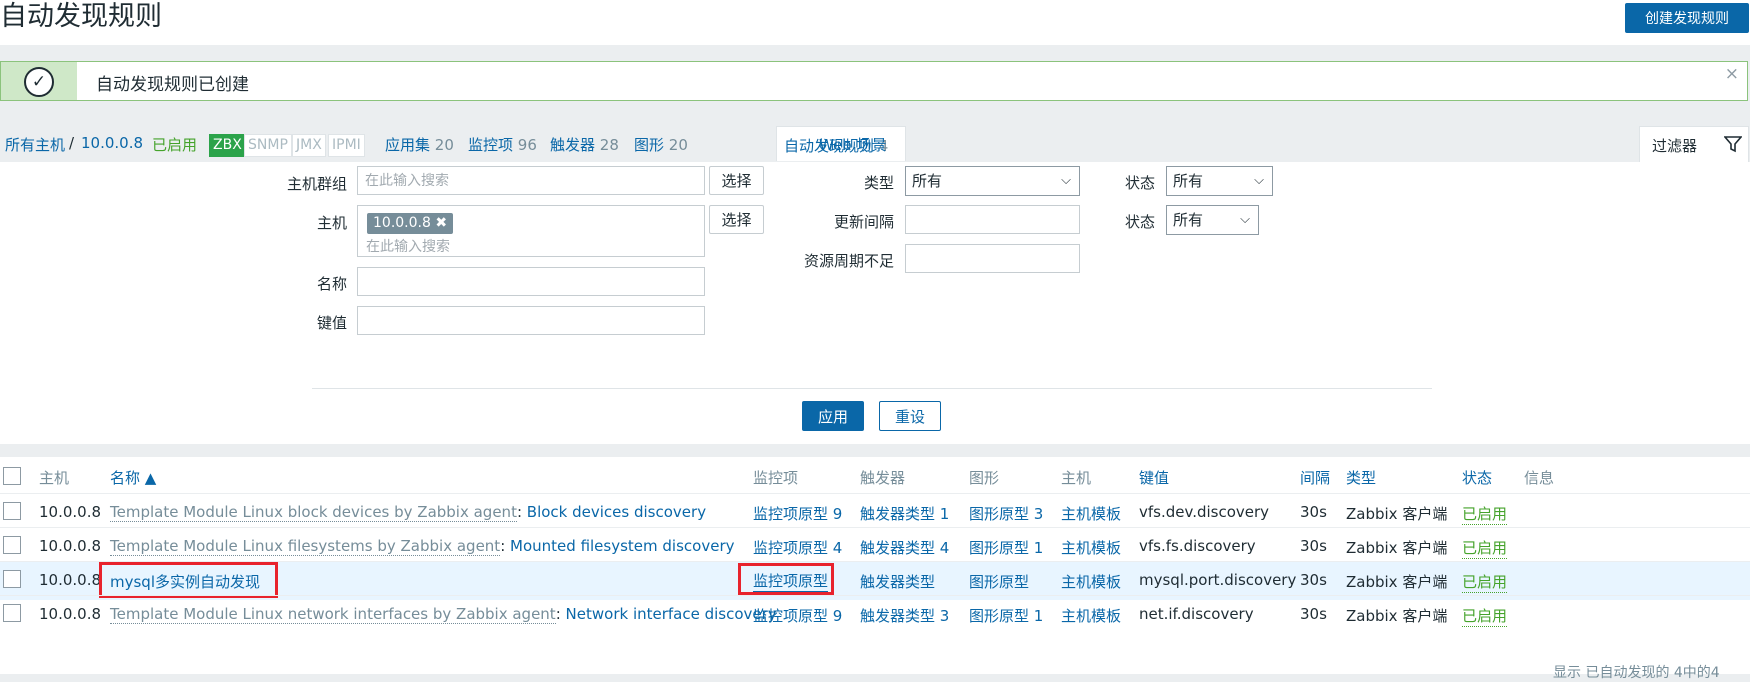  What do you see at coordinates (904, 615) in the screenshot?
I see `trigger-prototypes-link: 触发器类型 3` at bounding box center [904, 615].